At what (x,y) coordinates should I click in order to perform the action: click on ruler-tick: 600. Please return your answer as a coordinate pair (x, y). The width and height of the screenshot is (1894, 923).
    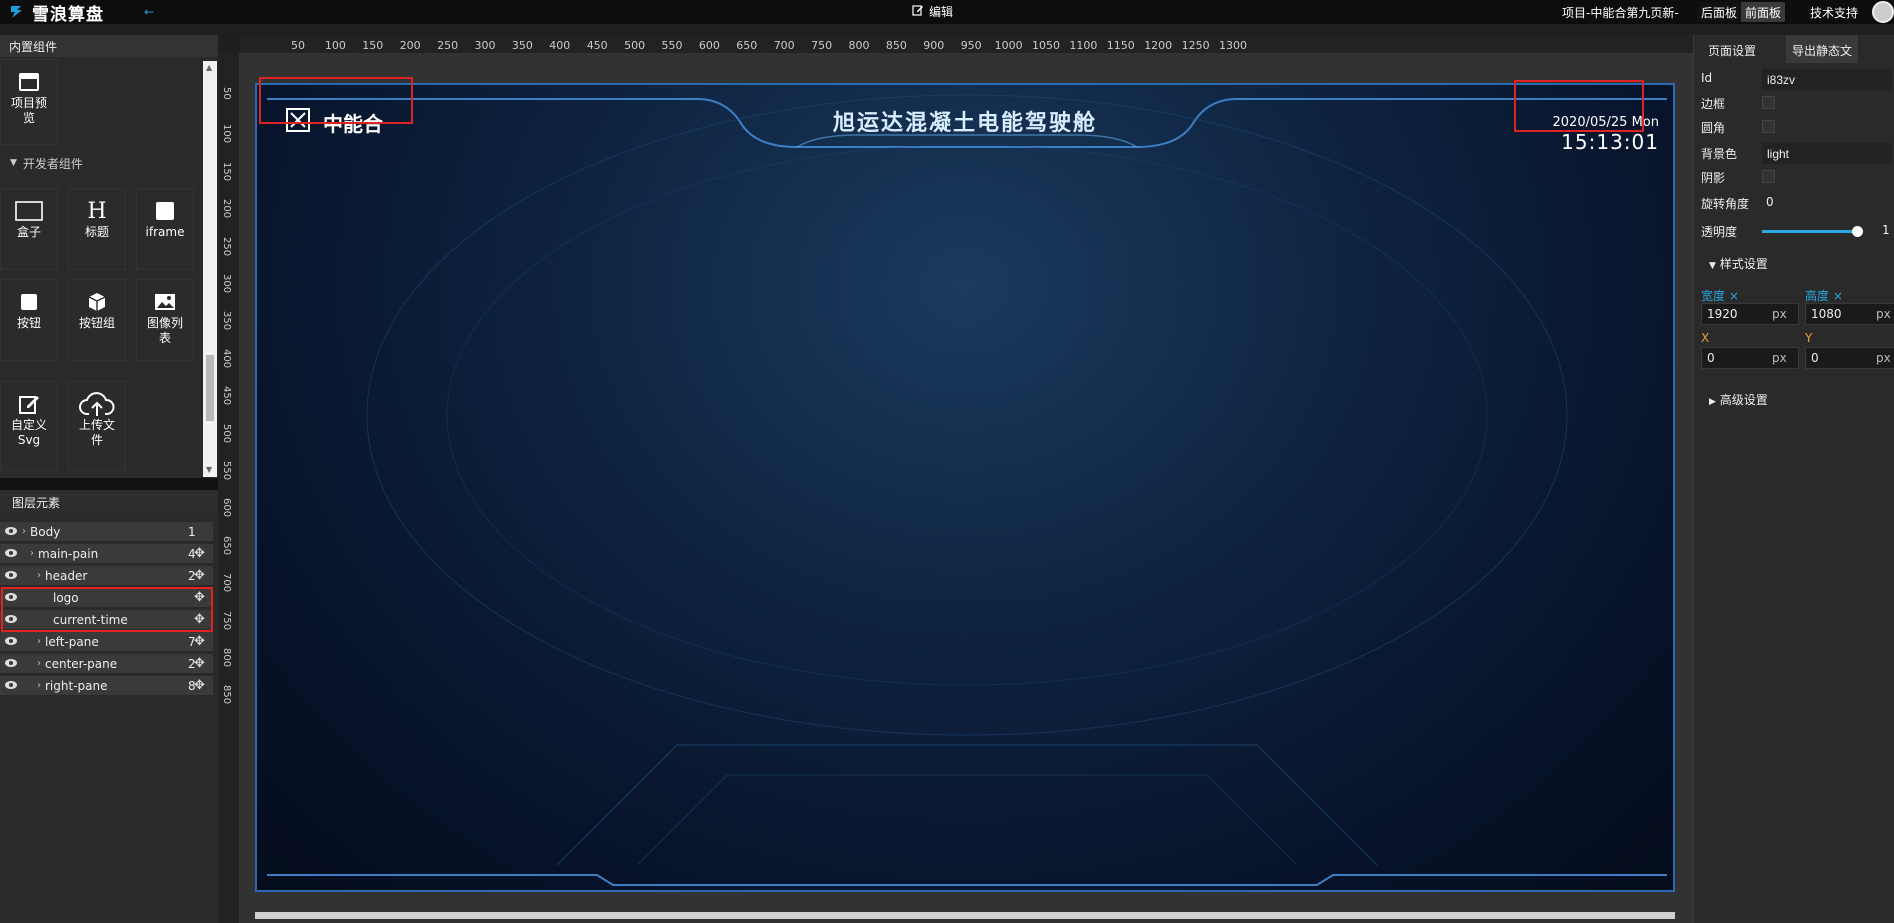
    Looking at the image, I should click on (709, 45).